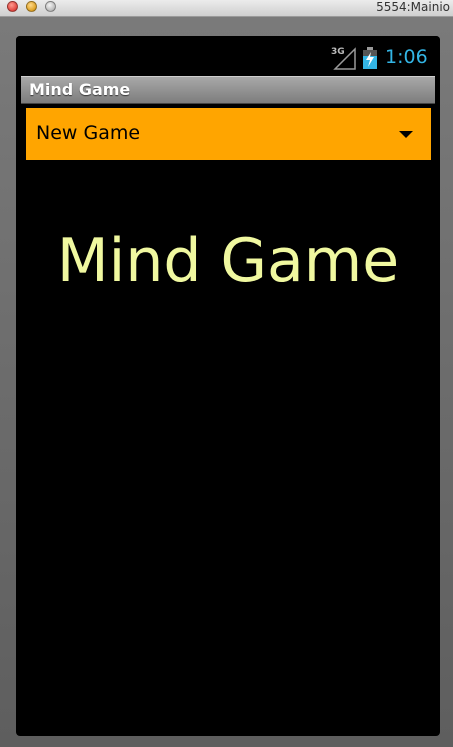 The height and width of the screenshot is (747, 453). What do you see at coordinates (228, 261) in the screenshot?
I see `game-headline: Mind Game` at bounding box center [228, 261].